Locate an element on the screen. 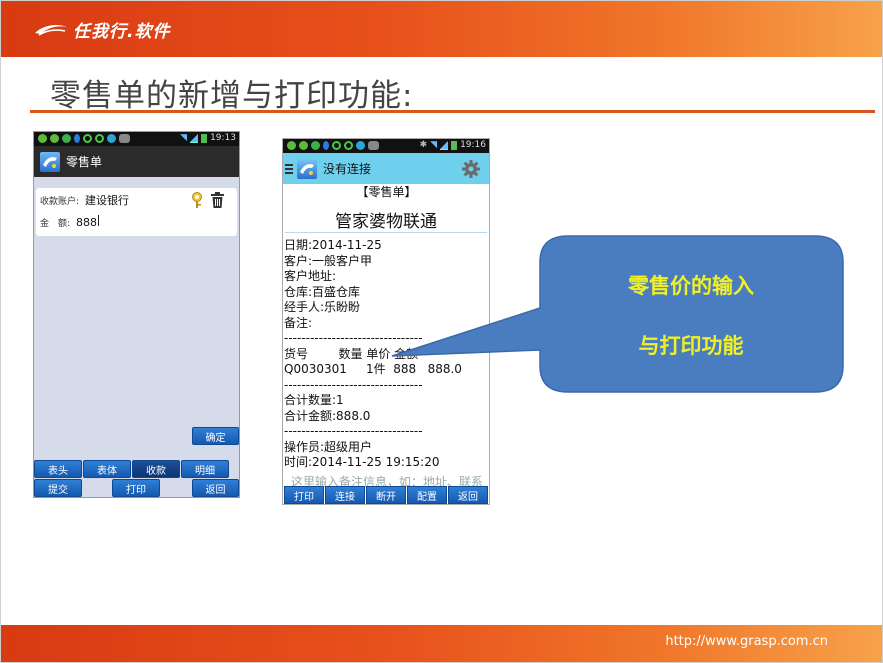 The height and width of the screenshot is (663, 883). footer-bar: http://www.grasp.com.cn is located at coordinates (441, 643).